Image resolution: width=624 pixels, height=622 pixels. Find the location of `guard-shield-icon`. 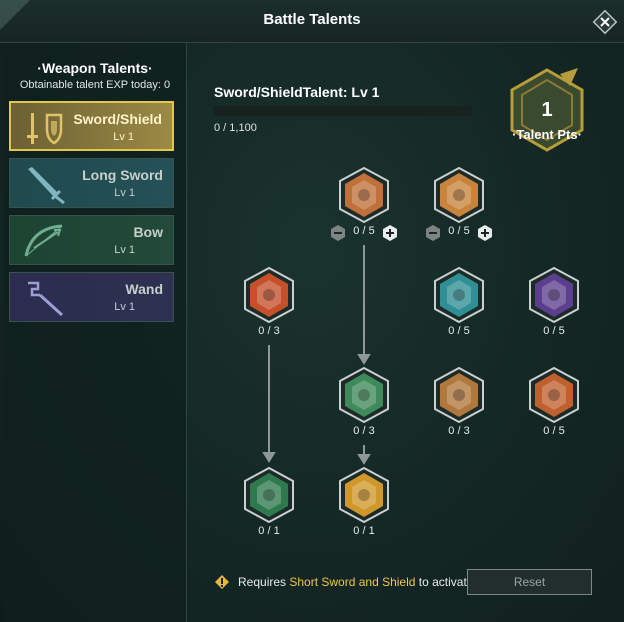

guard-shield-icon is located at coordinates (364, 395).